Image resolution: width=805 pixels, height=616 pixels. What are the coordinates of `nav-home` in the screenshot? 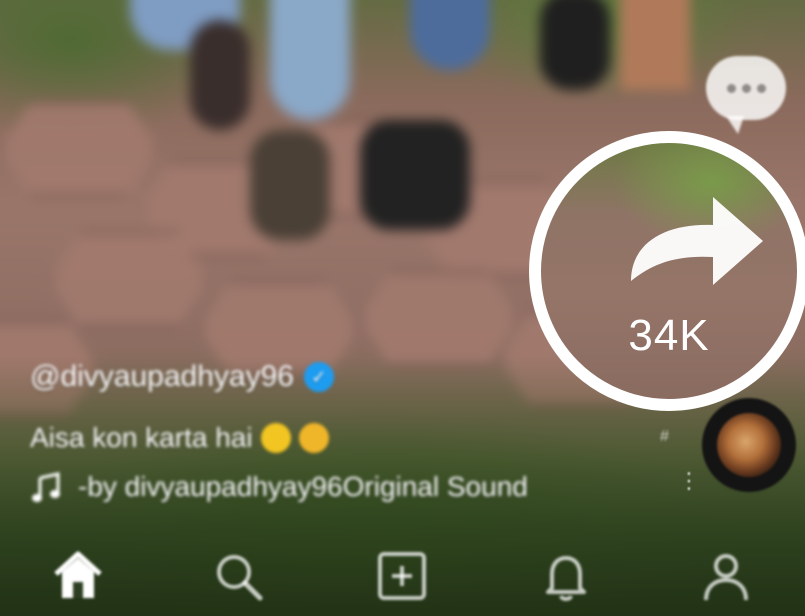 It's located at (78, 576).